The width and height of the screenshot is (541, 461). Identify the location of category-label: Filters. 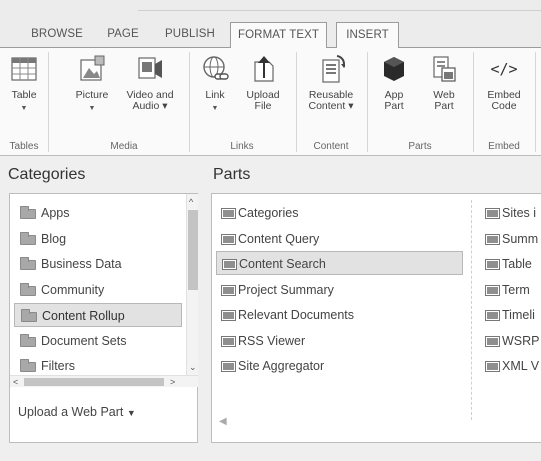
(58, 366).